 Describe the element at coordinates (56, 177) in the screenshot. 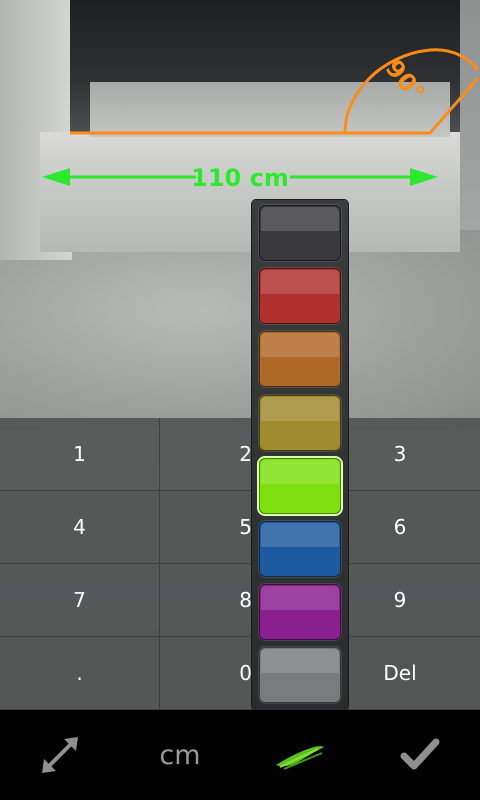

I see `arrowhead-left-icon` at that location.